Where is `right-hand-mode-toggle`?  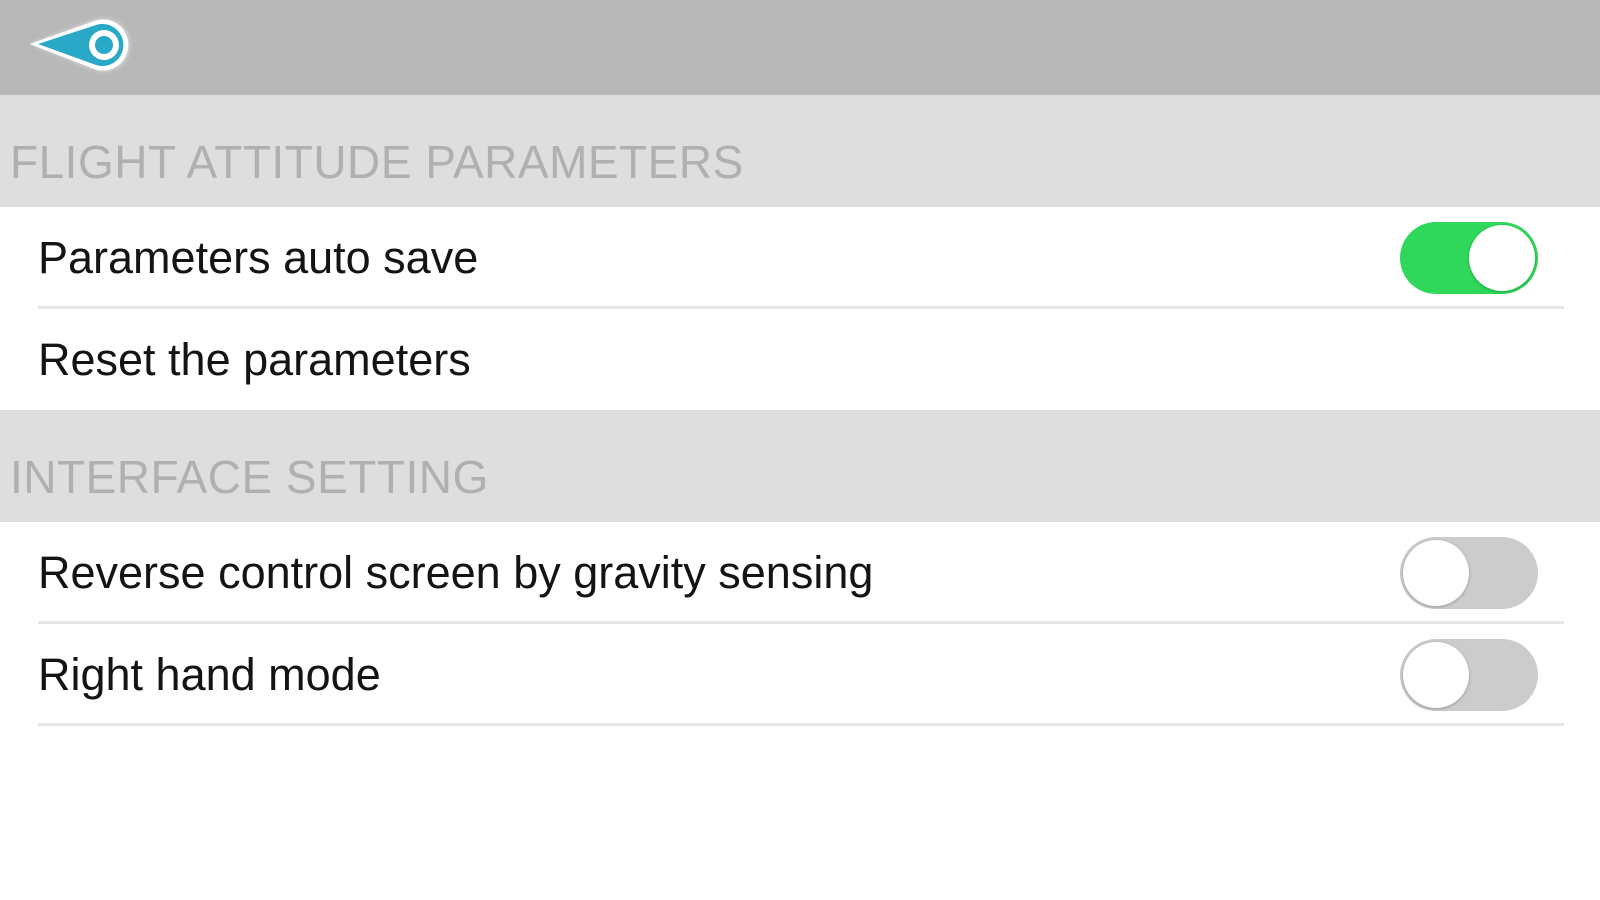 right-hand-mode-toggle is located at coordinates (1469, 675).